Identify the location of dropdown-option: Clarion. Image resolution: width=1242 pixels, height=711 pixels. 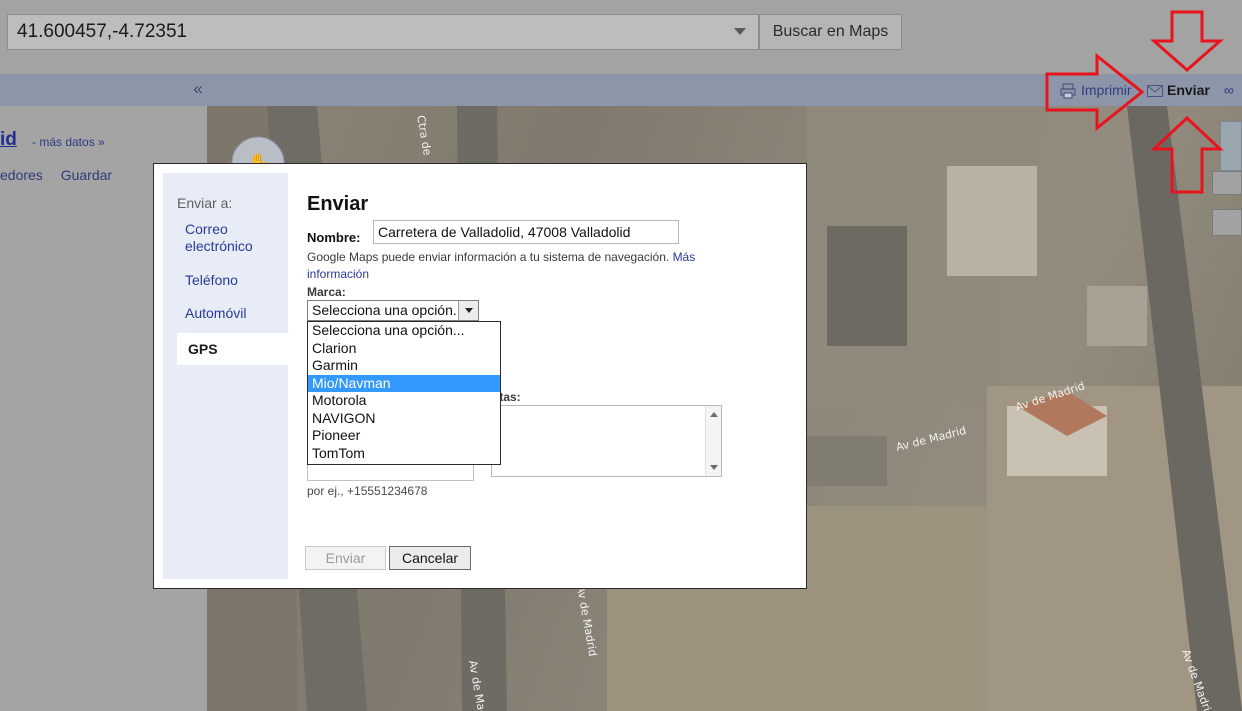
(404, 349).